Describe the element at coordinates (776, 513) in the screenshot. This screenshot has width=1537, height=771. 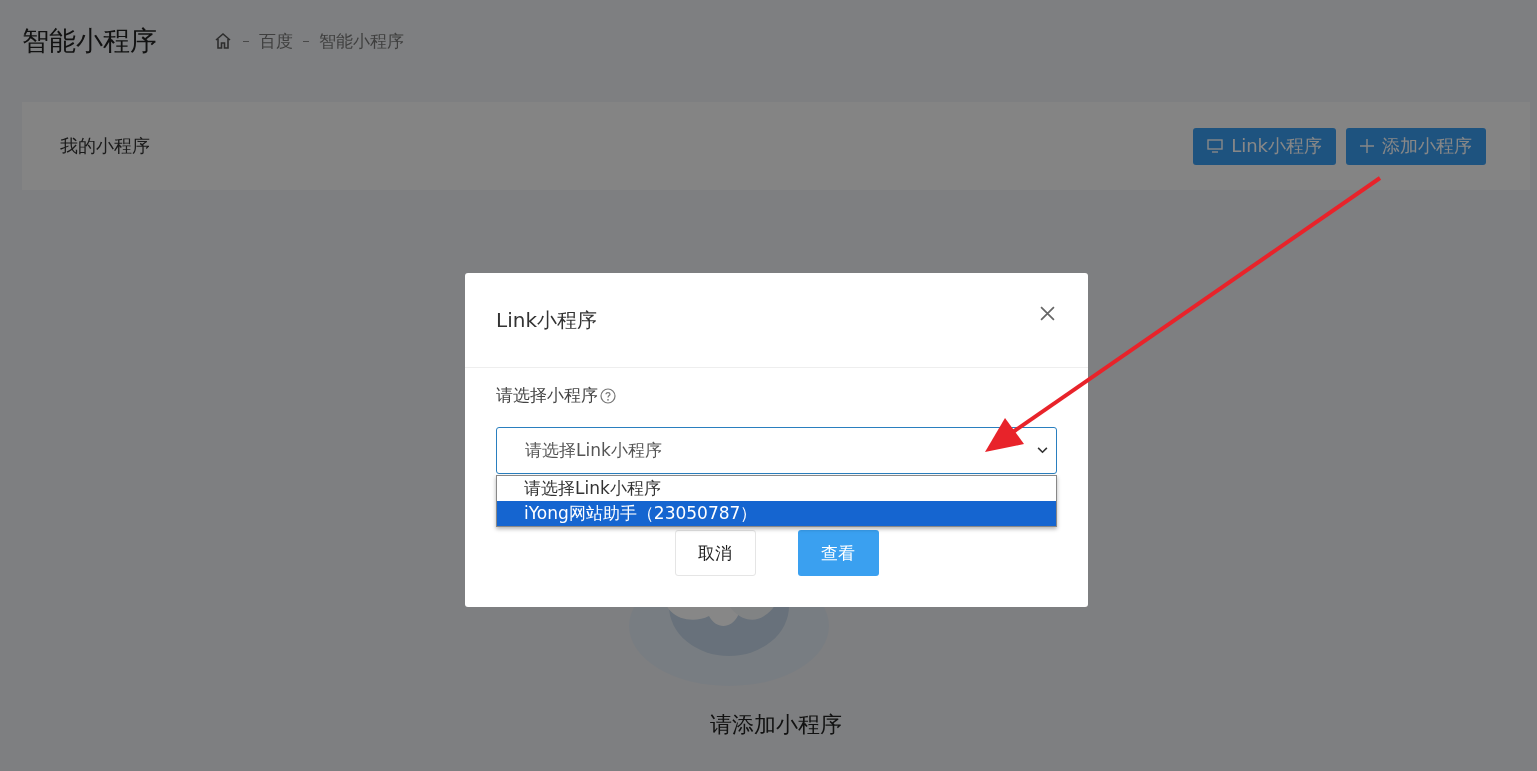
I see `dropdown-option: iYong网站助手（23050787）` at that location.